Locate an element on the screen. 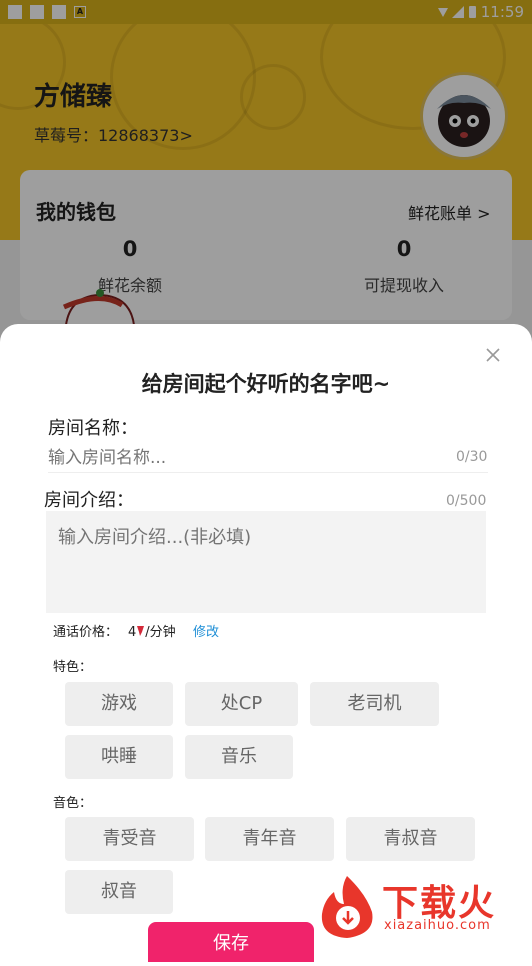  price-unit: /分钟 is located at coordinates (160, 632).